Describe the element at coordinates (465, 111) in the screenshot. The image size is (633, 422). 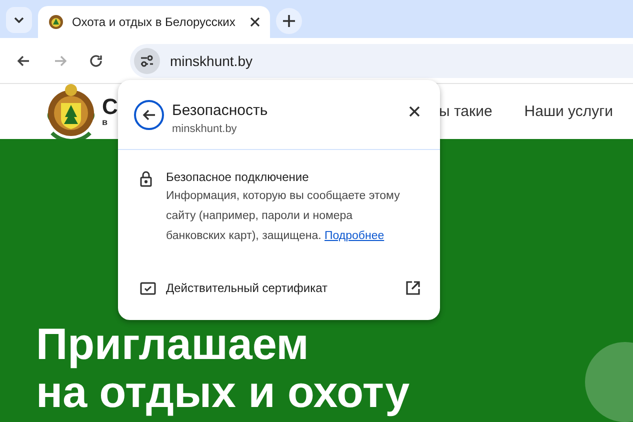
I see `nav-link: ы такие` at that location.